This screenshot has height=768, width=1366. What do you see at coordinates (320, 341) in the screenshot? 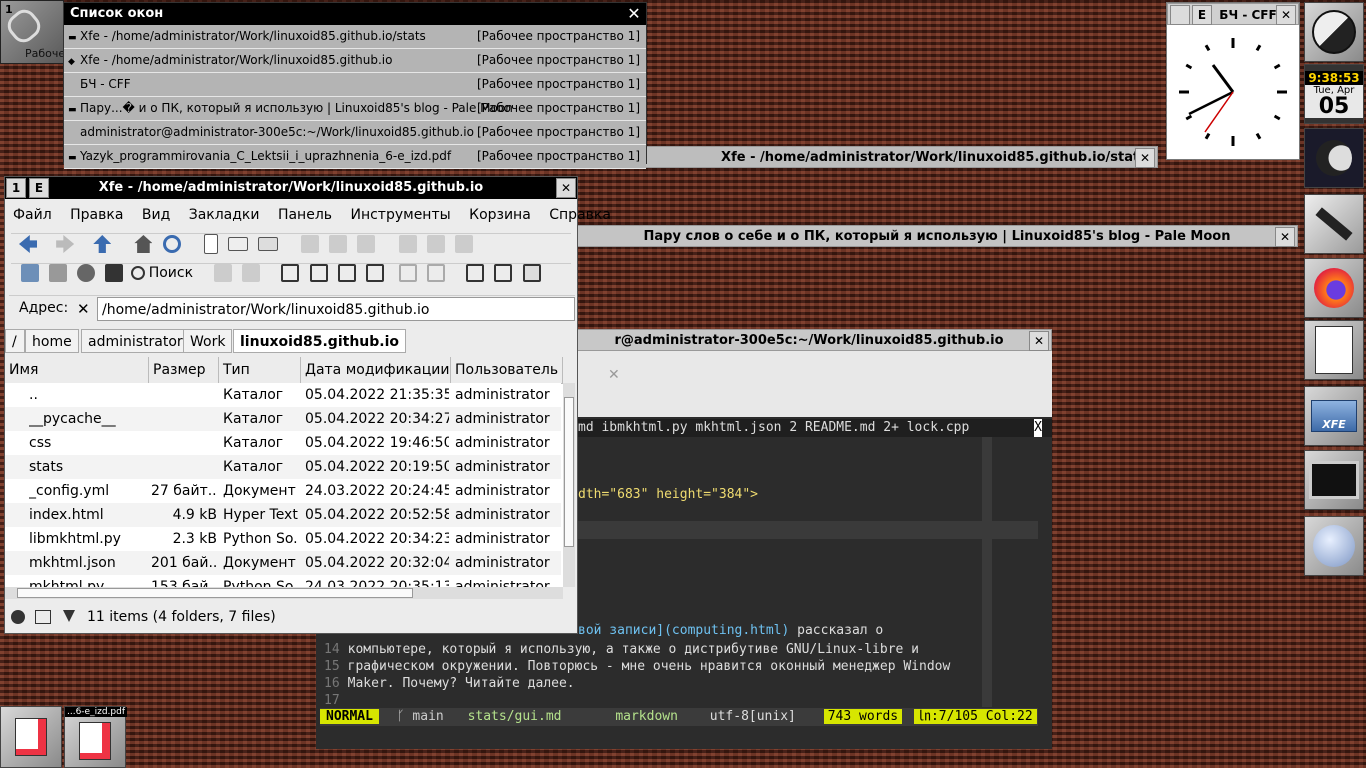
I see `breadcrumb-current: linuxoid85.github.io` at bounding box center [320, 341].